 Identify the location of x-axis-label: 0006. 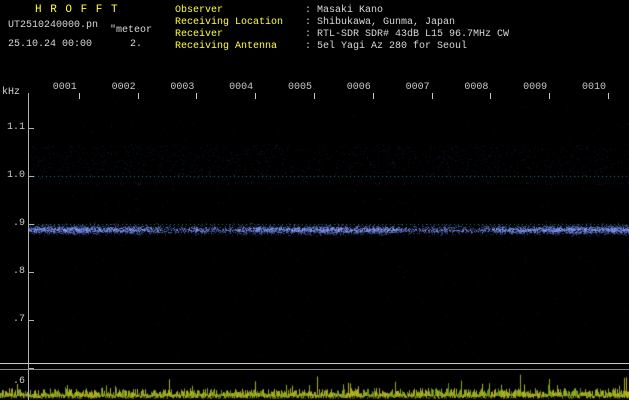
(358, 87).